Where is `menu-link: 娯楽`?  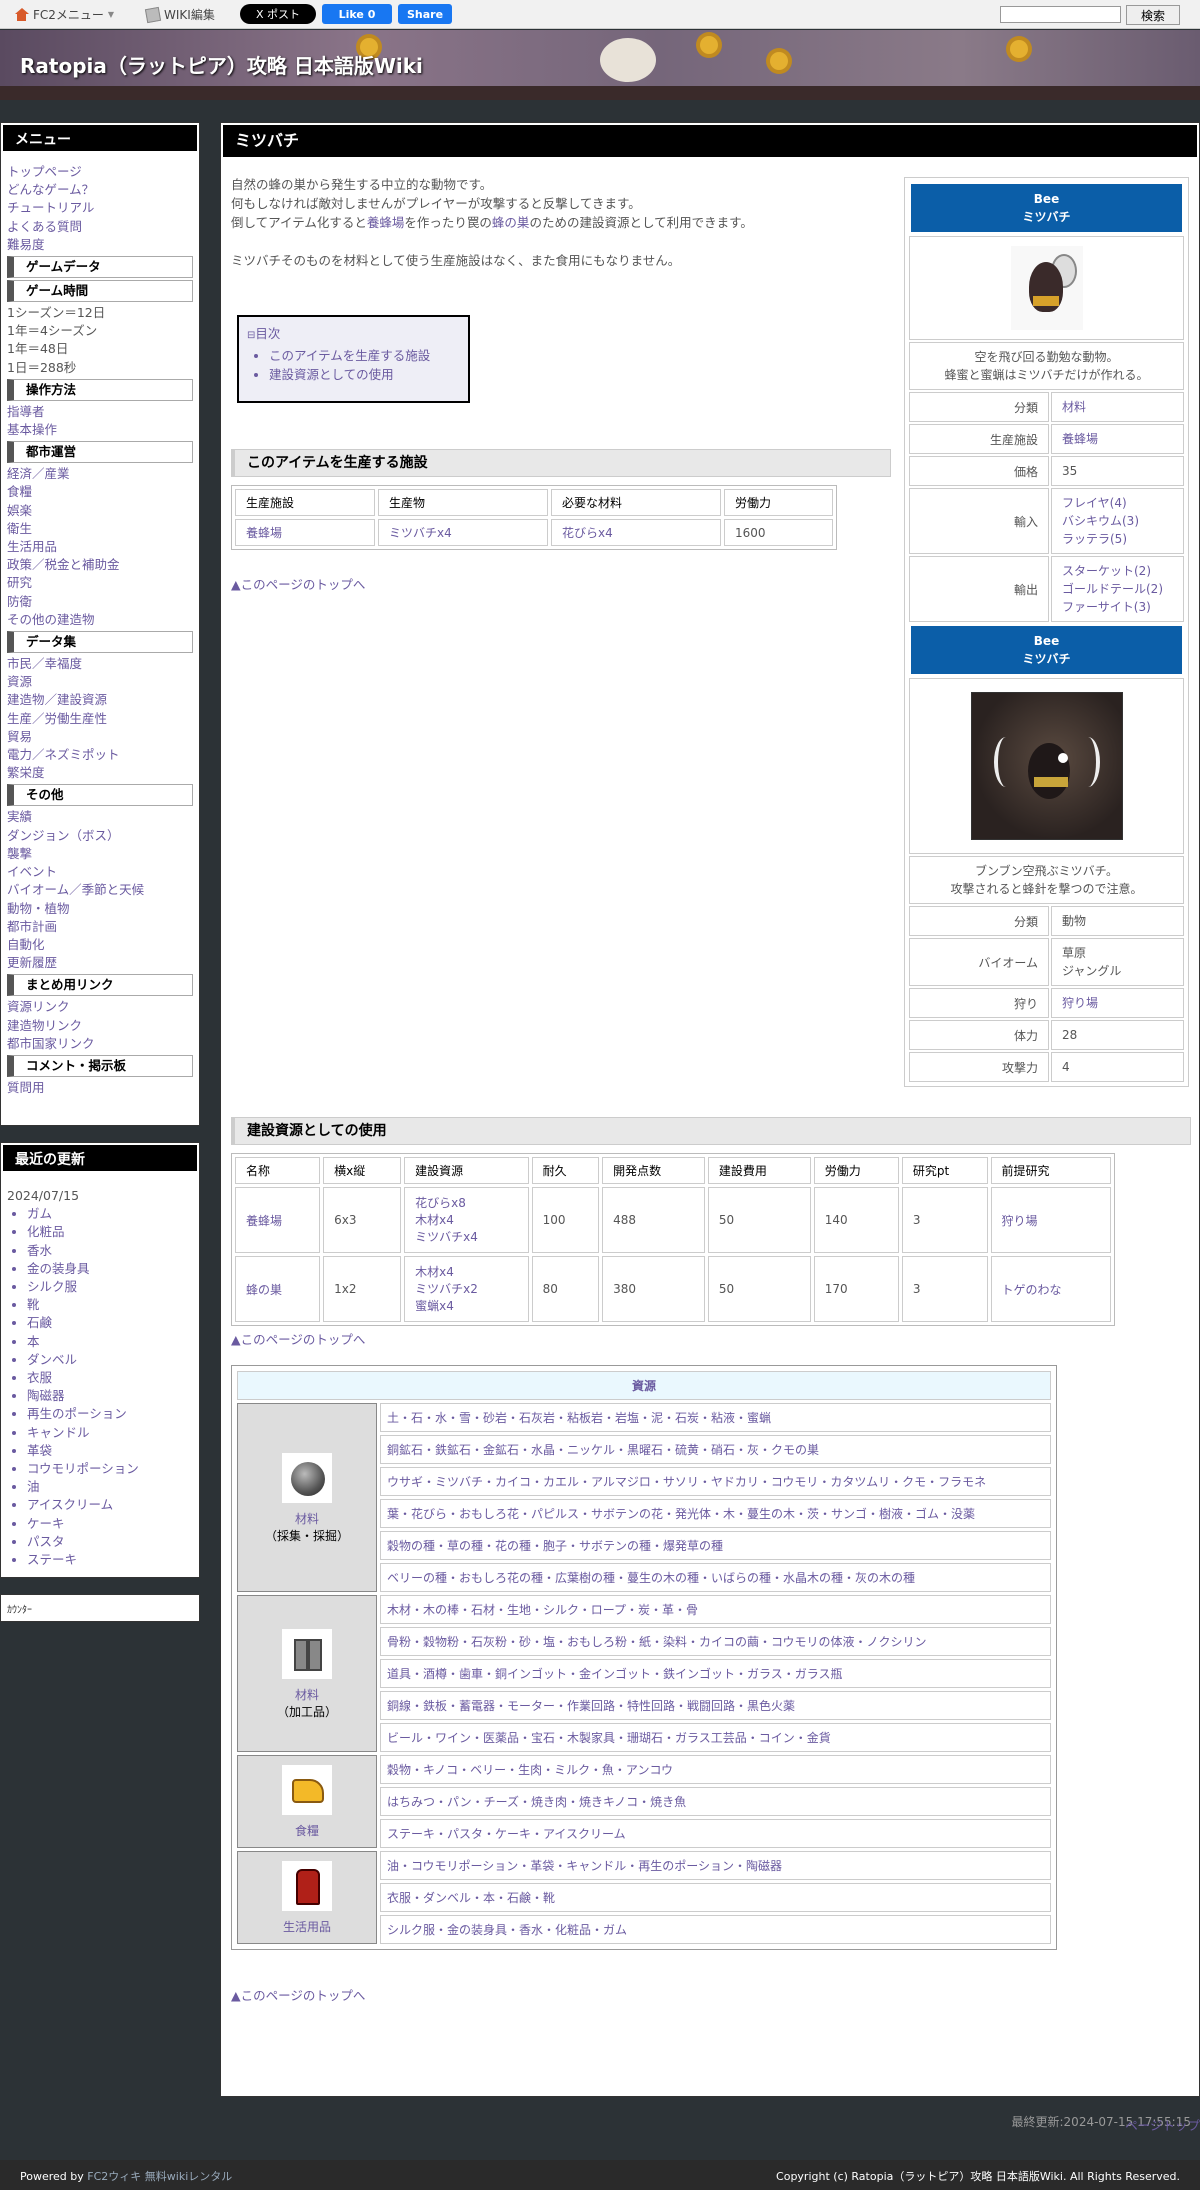
menu-link: 娯楽 is located at coordinates (100, 511).